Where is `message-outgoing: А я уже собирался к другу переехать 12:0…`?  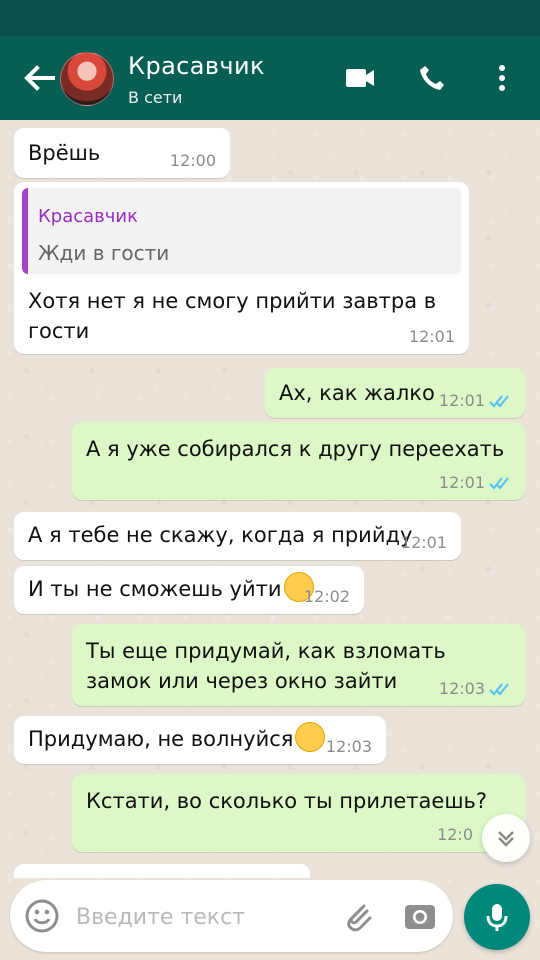 message-outgoing: А я уже собирался к другу переехать 12:0… is located at coordinates (298, 461).